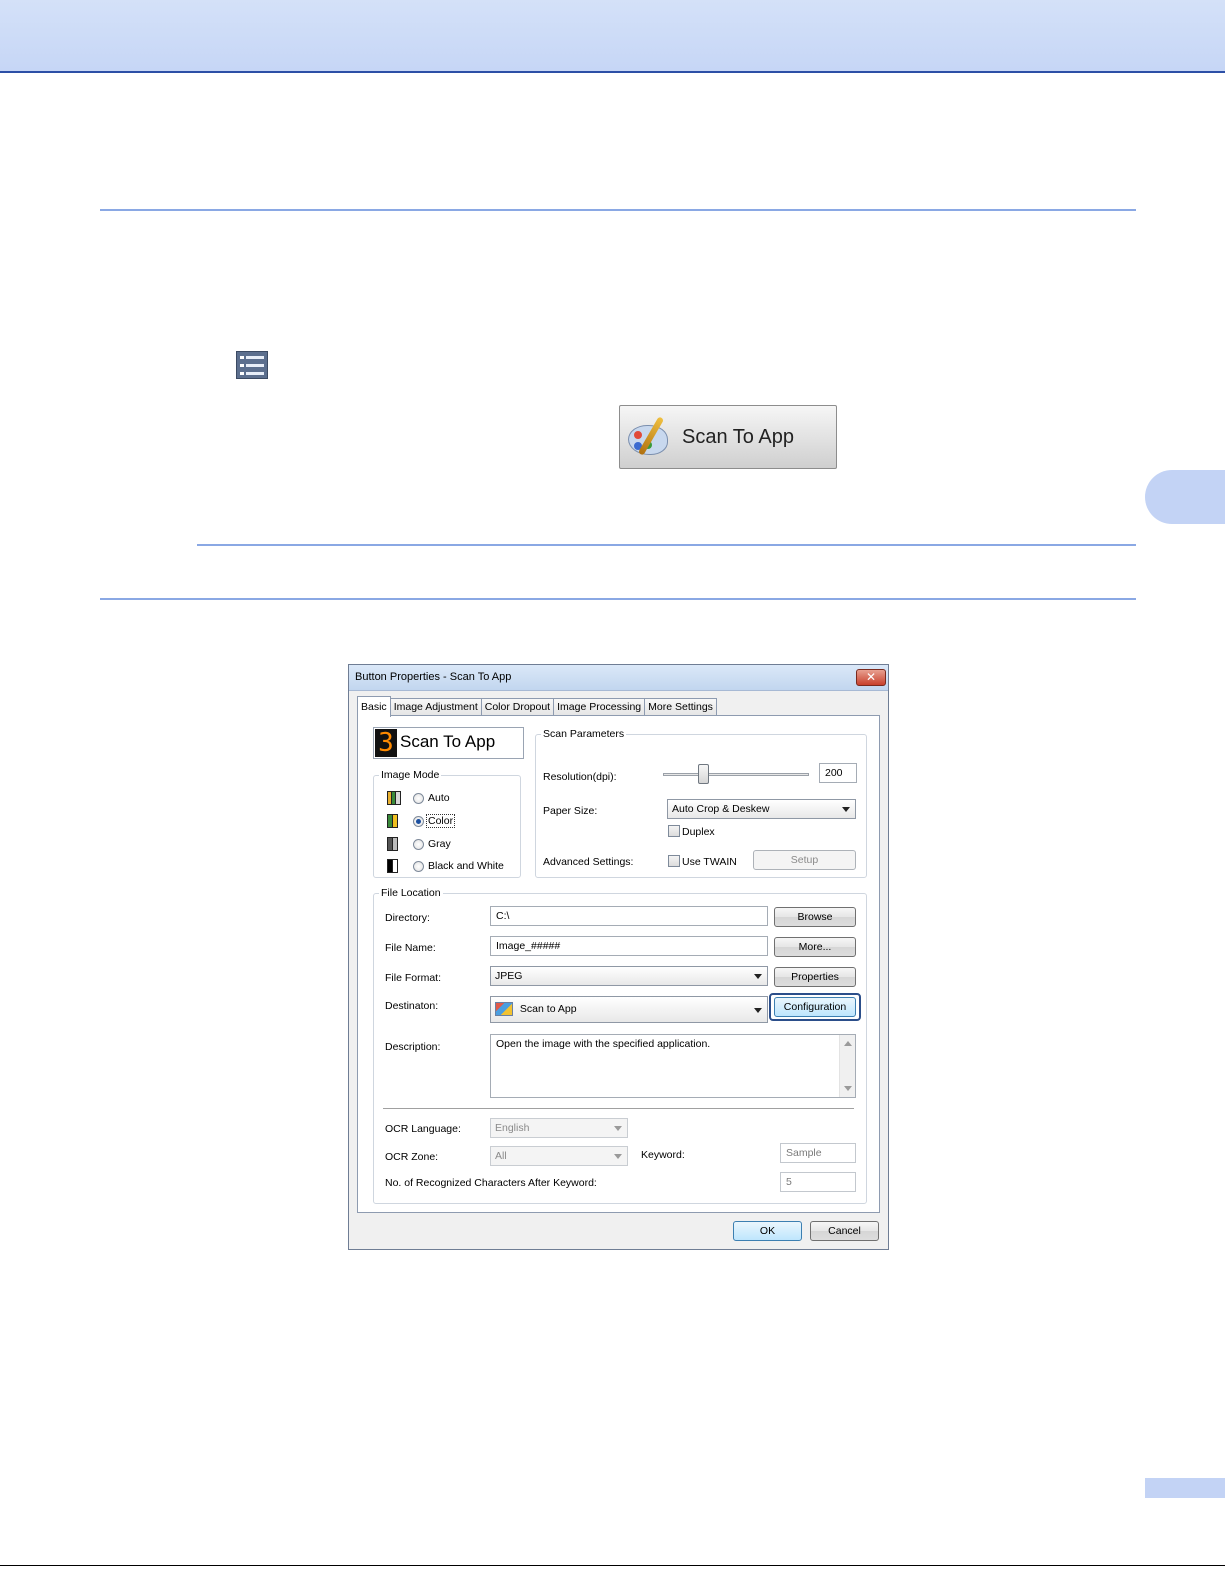  What do you see at coordinates (407, 918) in the screenshot?
I see `directory-label: Directory:` at bounding box center [407, 918].